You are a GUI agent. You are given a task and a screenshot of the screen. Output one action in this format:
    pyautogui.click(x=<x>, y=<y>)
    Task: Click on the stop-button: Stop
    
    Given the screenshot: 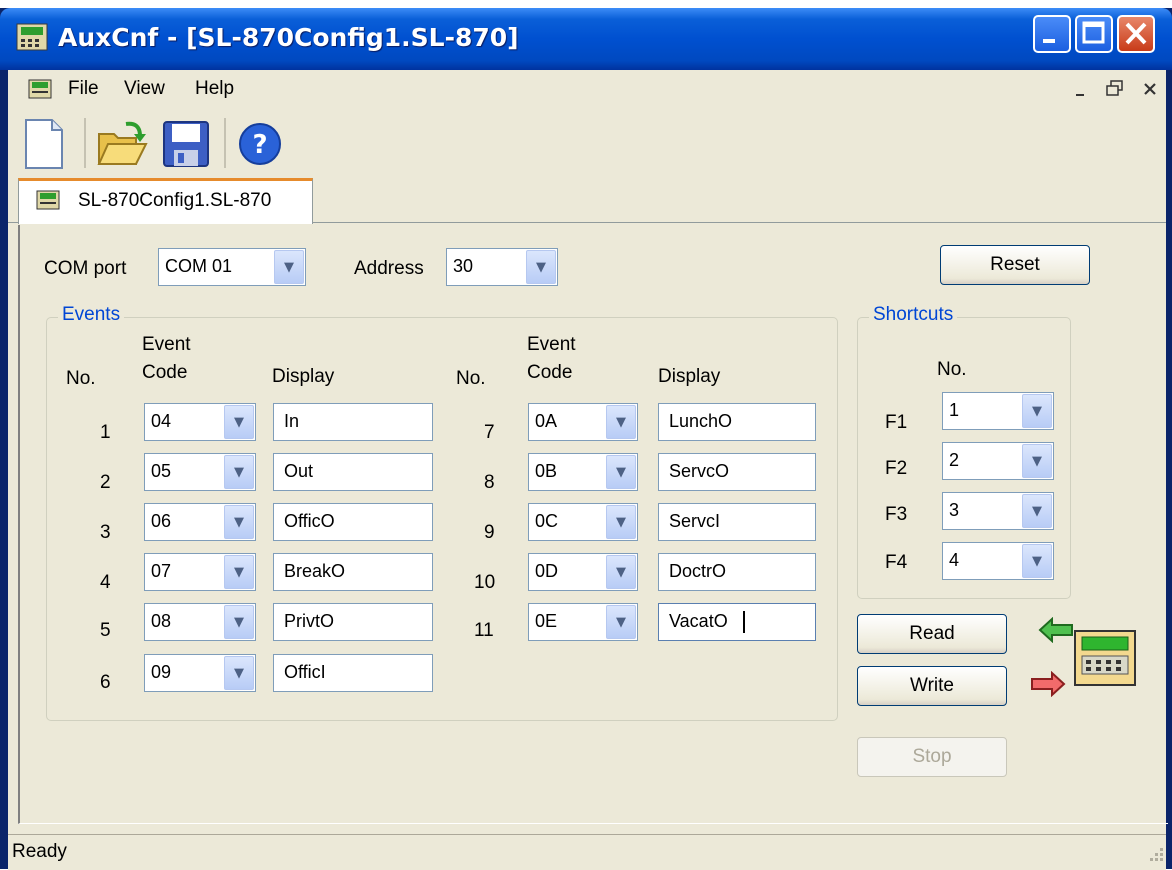 What is the action you would take?
    pyautogui.click(x=932, y=757)
    